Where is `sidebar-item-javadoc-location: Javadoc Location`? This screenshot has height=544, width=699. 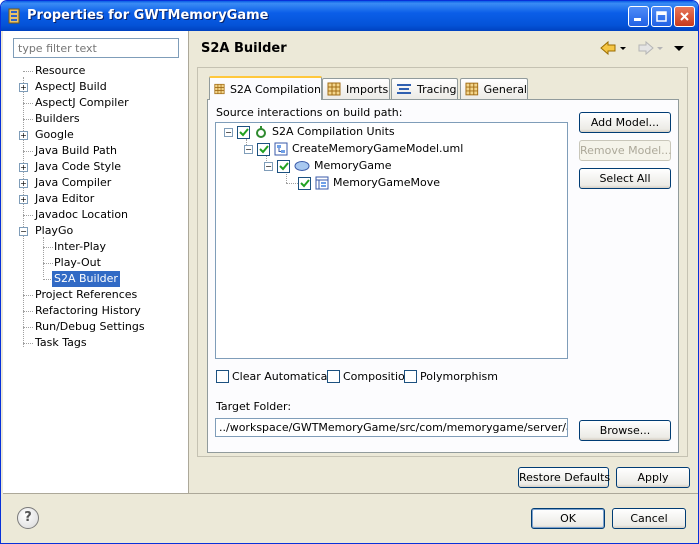
sidebar-item-javadoc-location: Javadoc Location is located at coordinates (81, 215).